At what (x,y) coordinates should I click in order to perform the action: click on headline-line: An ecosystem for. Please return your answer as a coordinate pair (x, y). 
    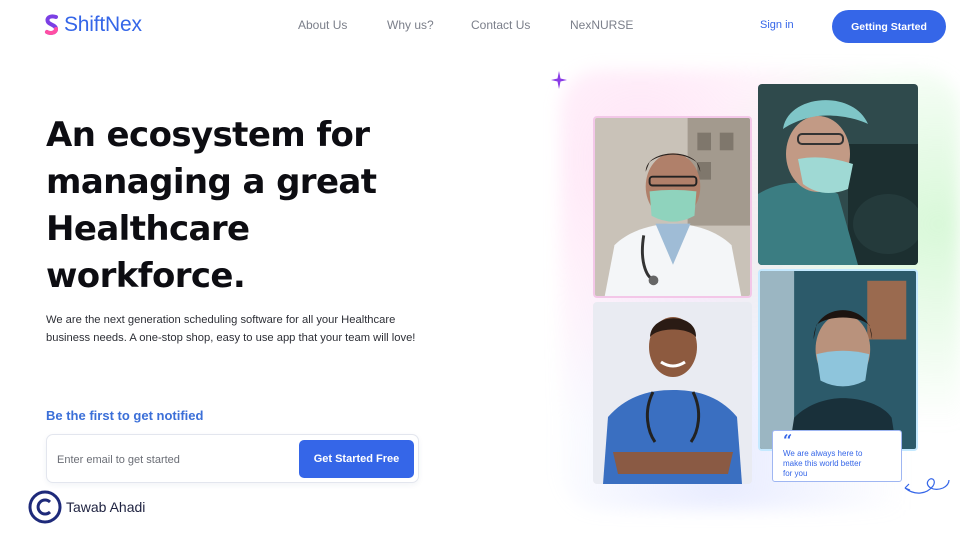
    Looking at the image, I should click on (208, 135).